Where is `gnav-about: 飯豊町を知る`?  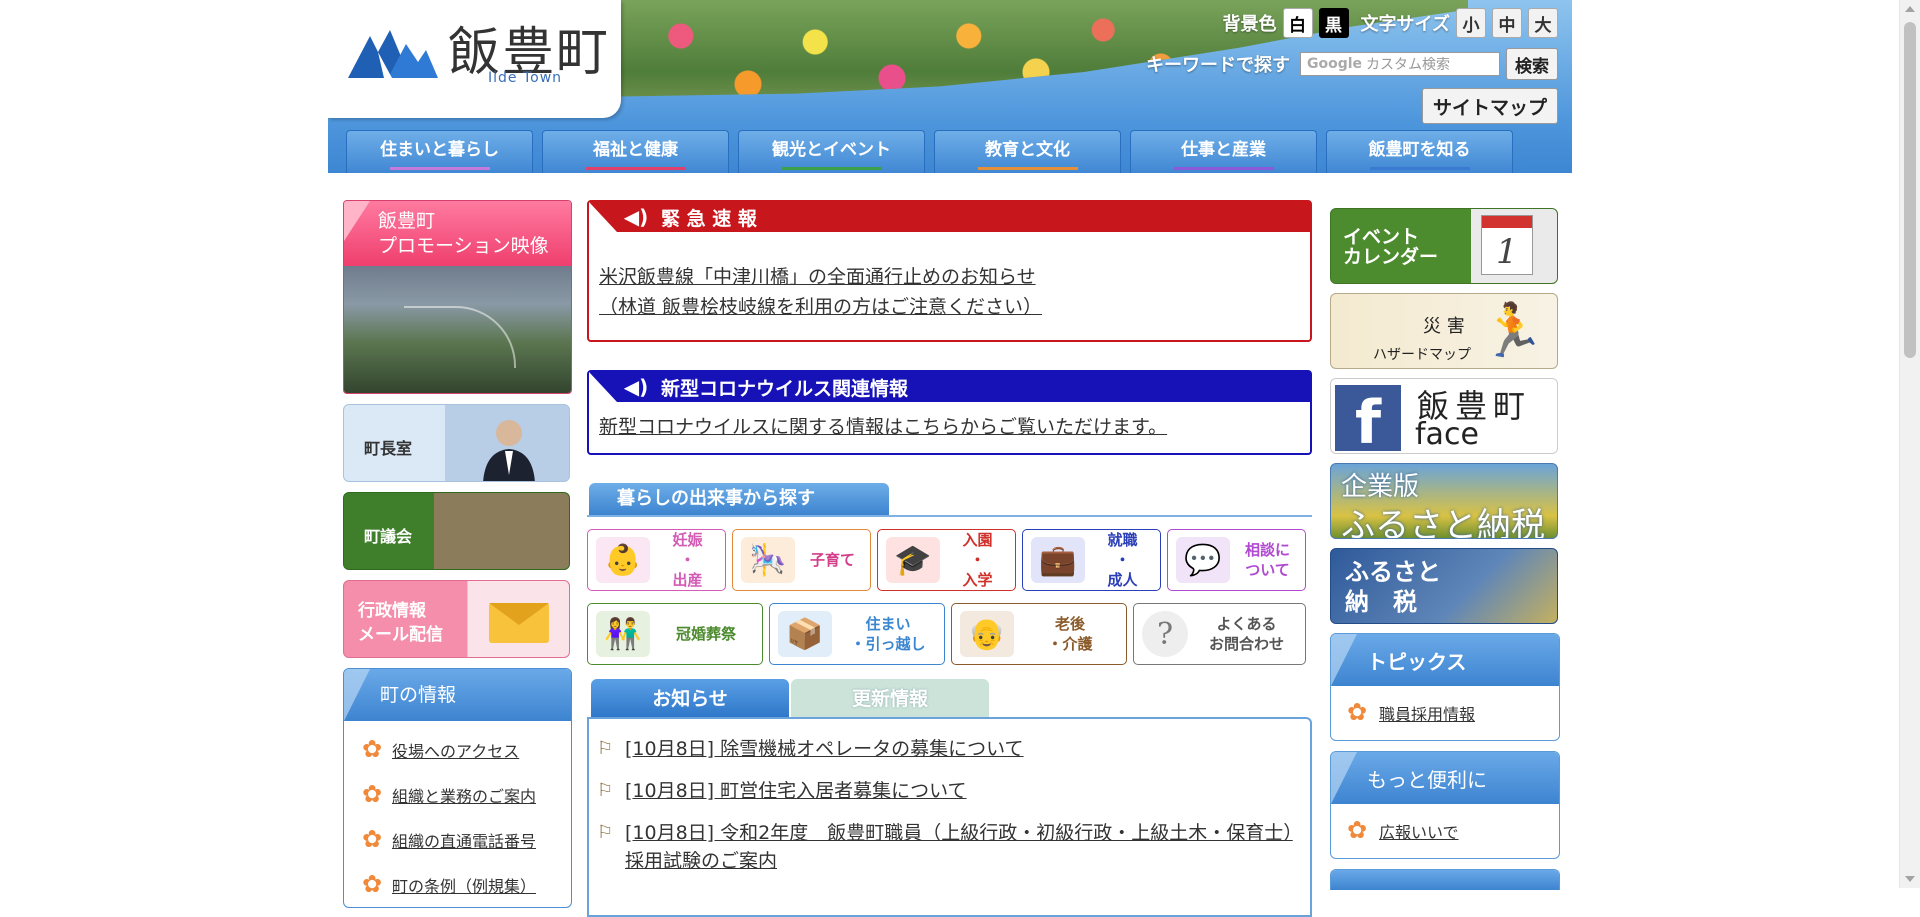
gnav-about: 飯豊町を知る is located at coordinates (1419, 151).